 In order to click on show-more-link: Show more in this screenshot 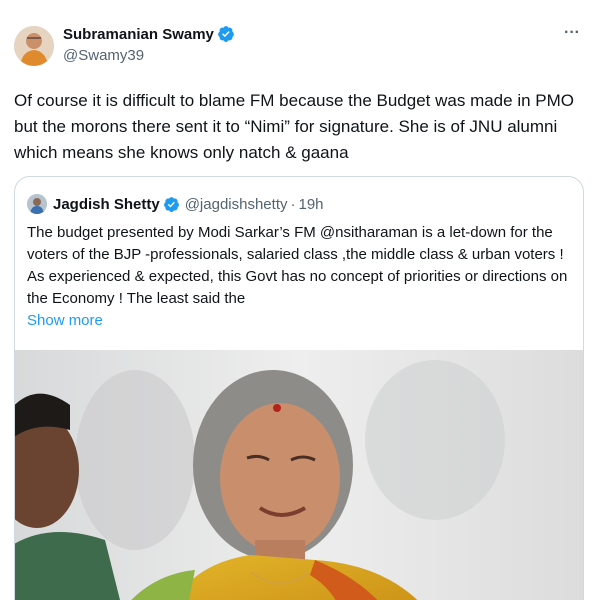, I will do `click(65, 320)`.